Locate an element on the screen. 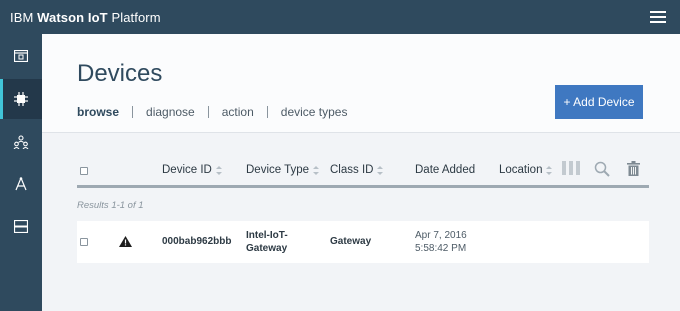  brand-suffix: Platform is located at coordinates (136, 17).